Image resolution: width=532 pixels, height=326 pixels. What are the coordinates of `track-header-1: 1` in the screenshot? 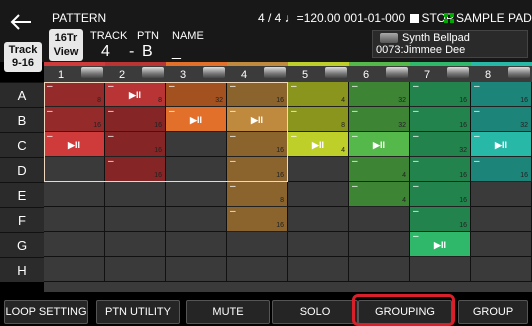 It's located at (75, 72).